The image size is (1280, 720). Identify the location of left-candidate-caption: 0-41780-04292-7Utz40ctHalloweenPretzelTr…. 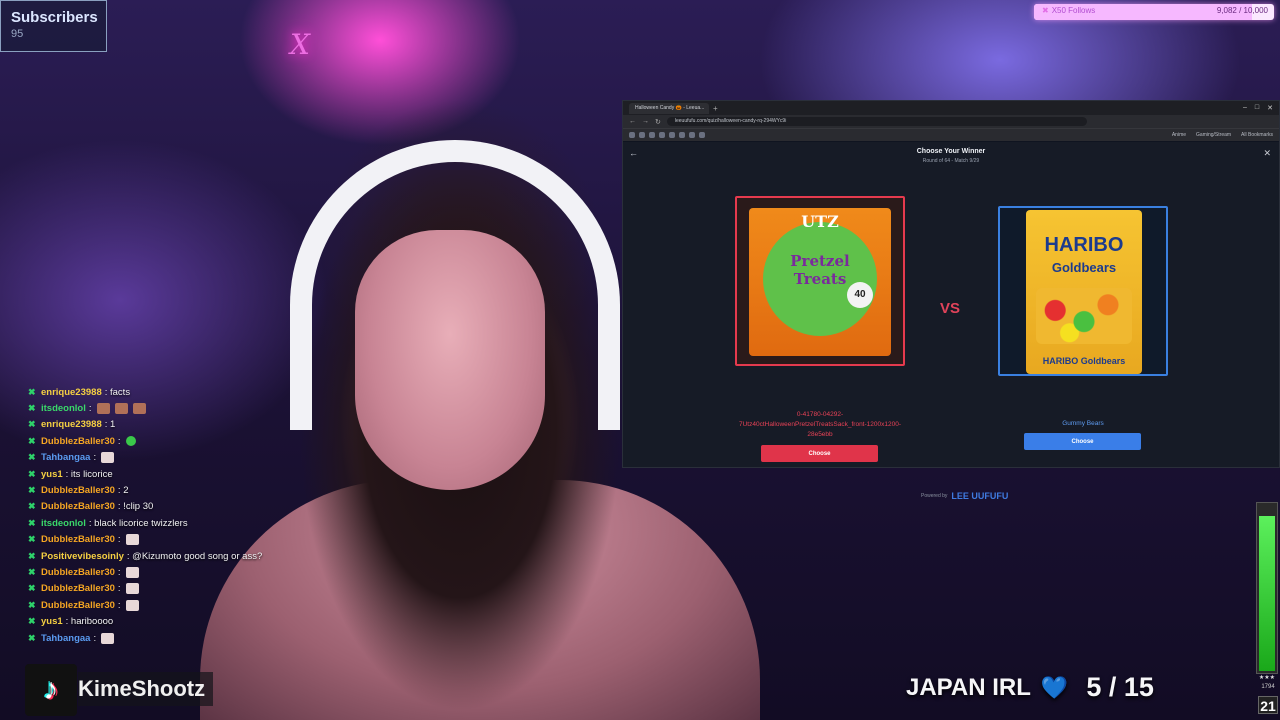
(820, 424).